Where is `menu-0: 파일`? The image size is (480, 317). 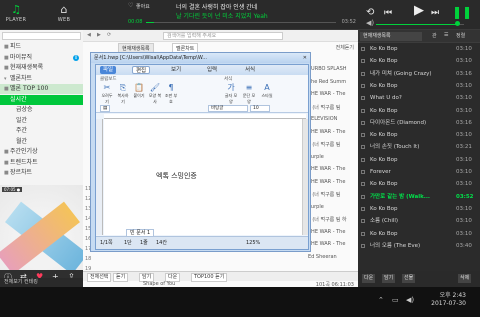 menu-0: 파일 is located at coordinates (108, 70).